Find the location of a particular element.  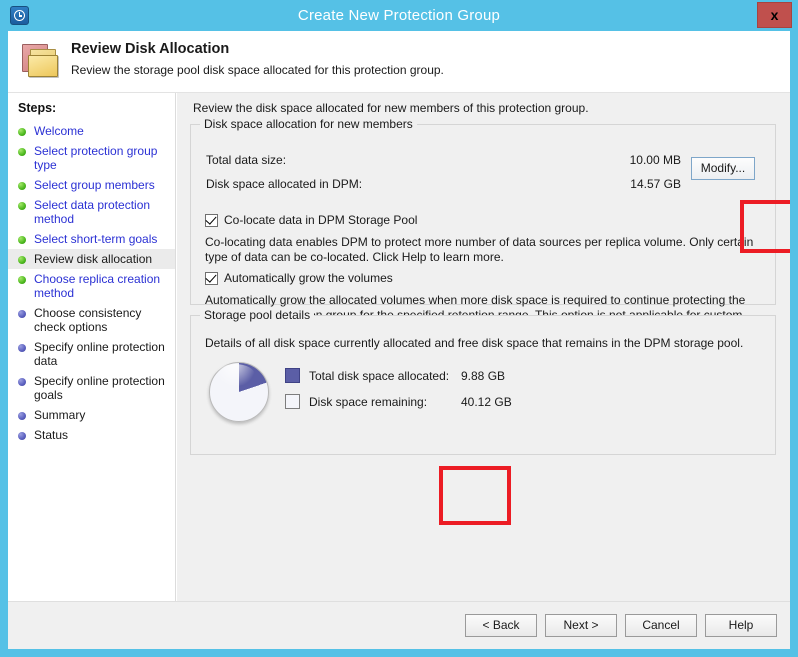

autogrow-checkbox is located at coordinates (211, 277).